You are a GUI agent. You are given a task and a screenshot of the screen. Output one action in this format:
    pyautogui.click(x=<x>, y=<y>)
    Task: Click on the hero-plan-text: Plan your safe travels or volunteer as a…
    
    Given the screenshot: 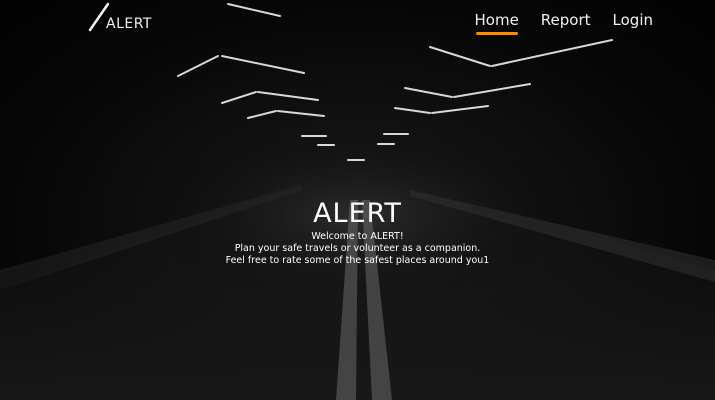 What is the action you would take?
    pyautogui.click(x=357, y=248)
    